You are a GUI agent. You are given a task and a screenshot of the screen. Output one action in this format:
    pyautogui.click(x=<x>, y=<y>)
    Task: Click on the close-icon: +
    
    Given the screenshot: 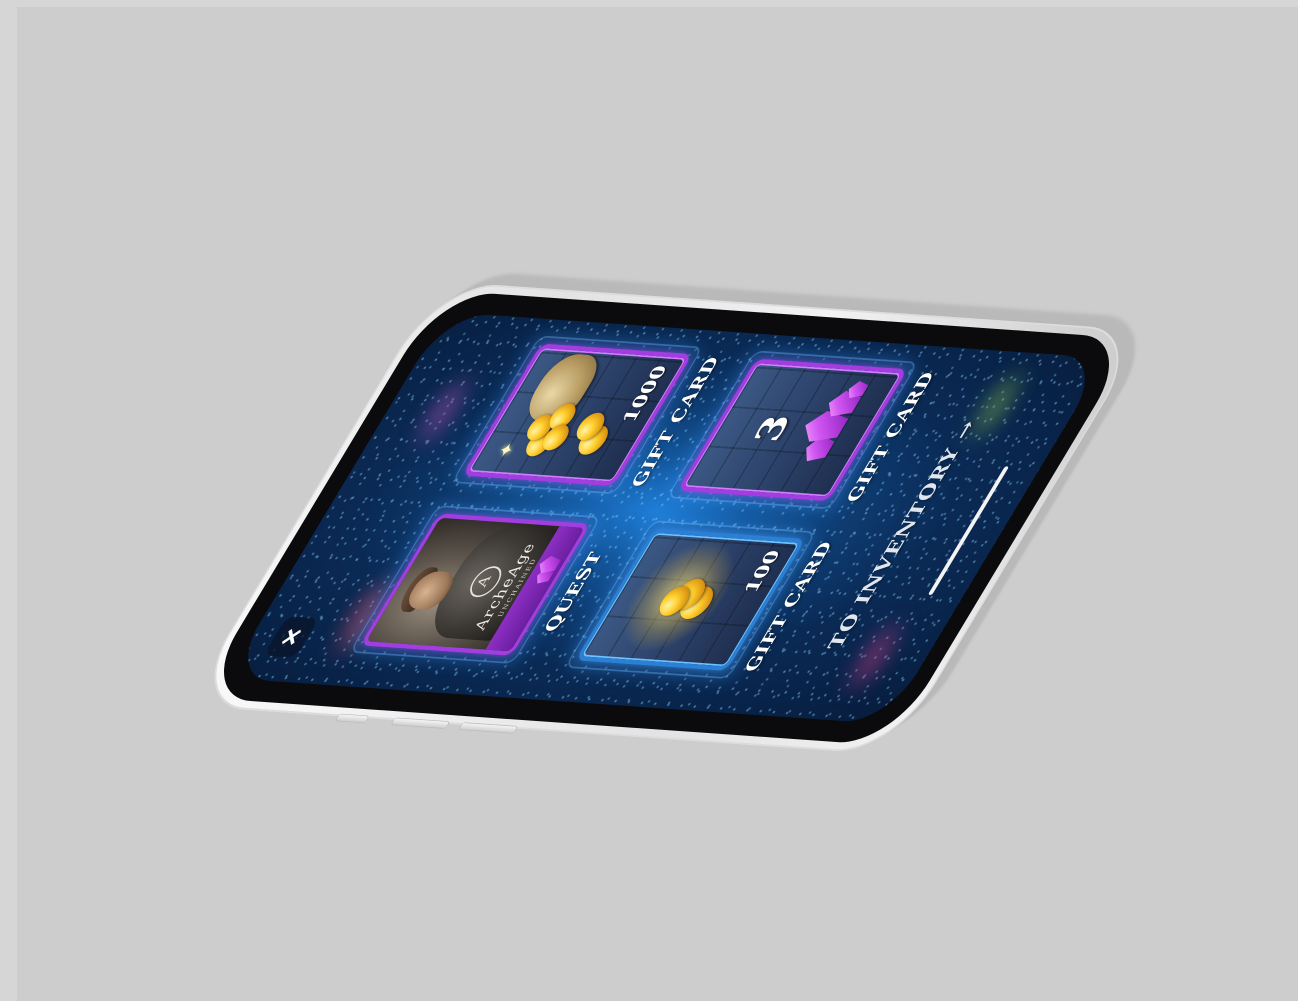 What is the action you would take?
    pyautogui.click(x=291, y=636)
    